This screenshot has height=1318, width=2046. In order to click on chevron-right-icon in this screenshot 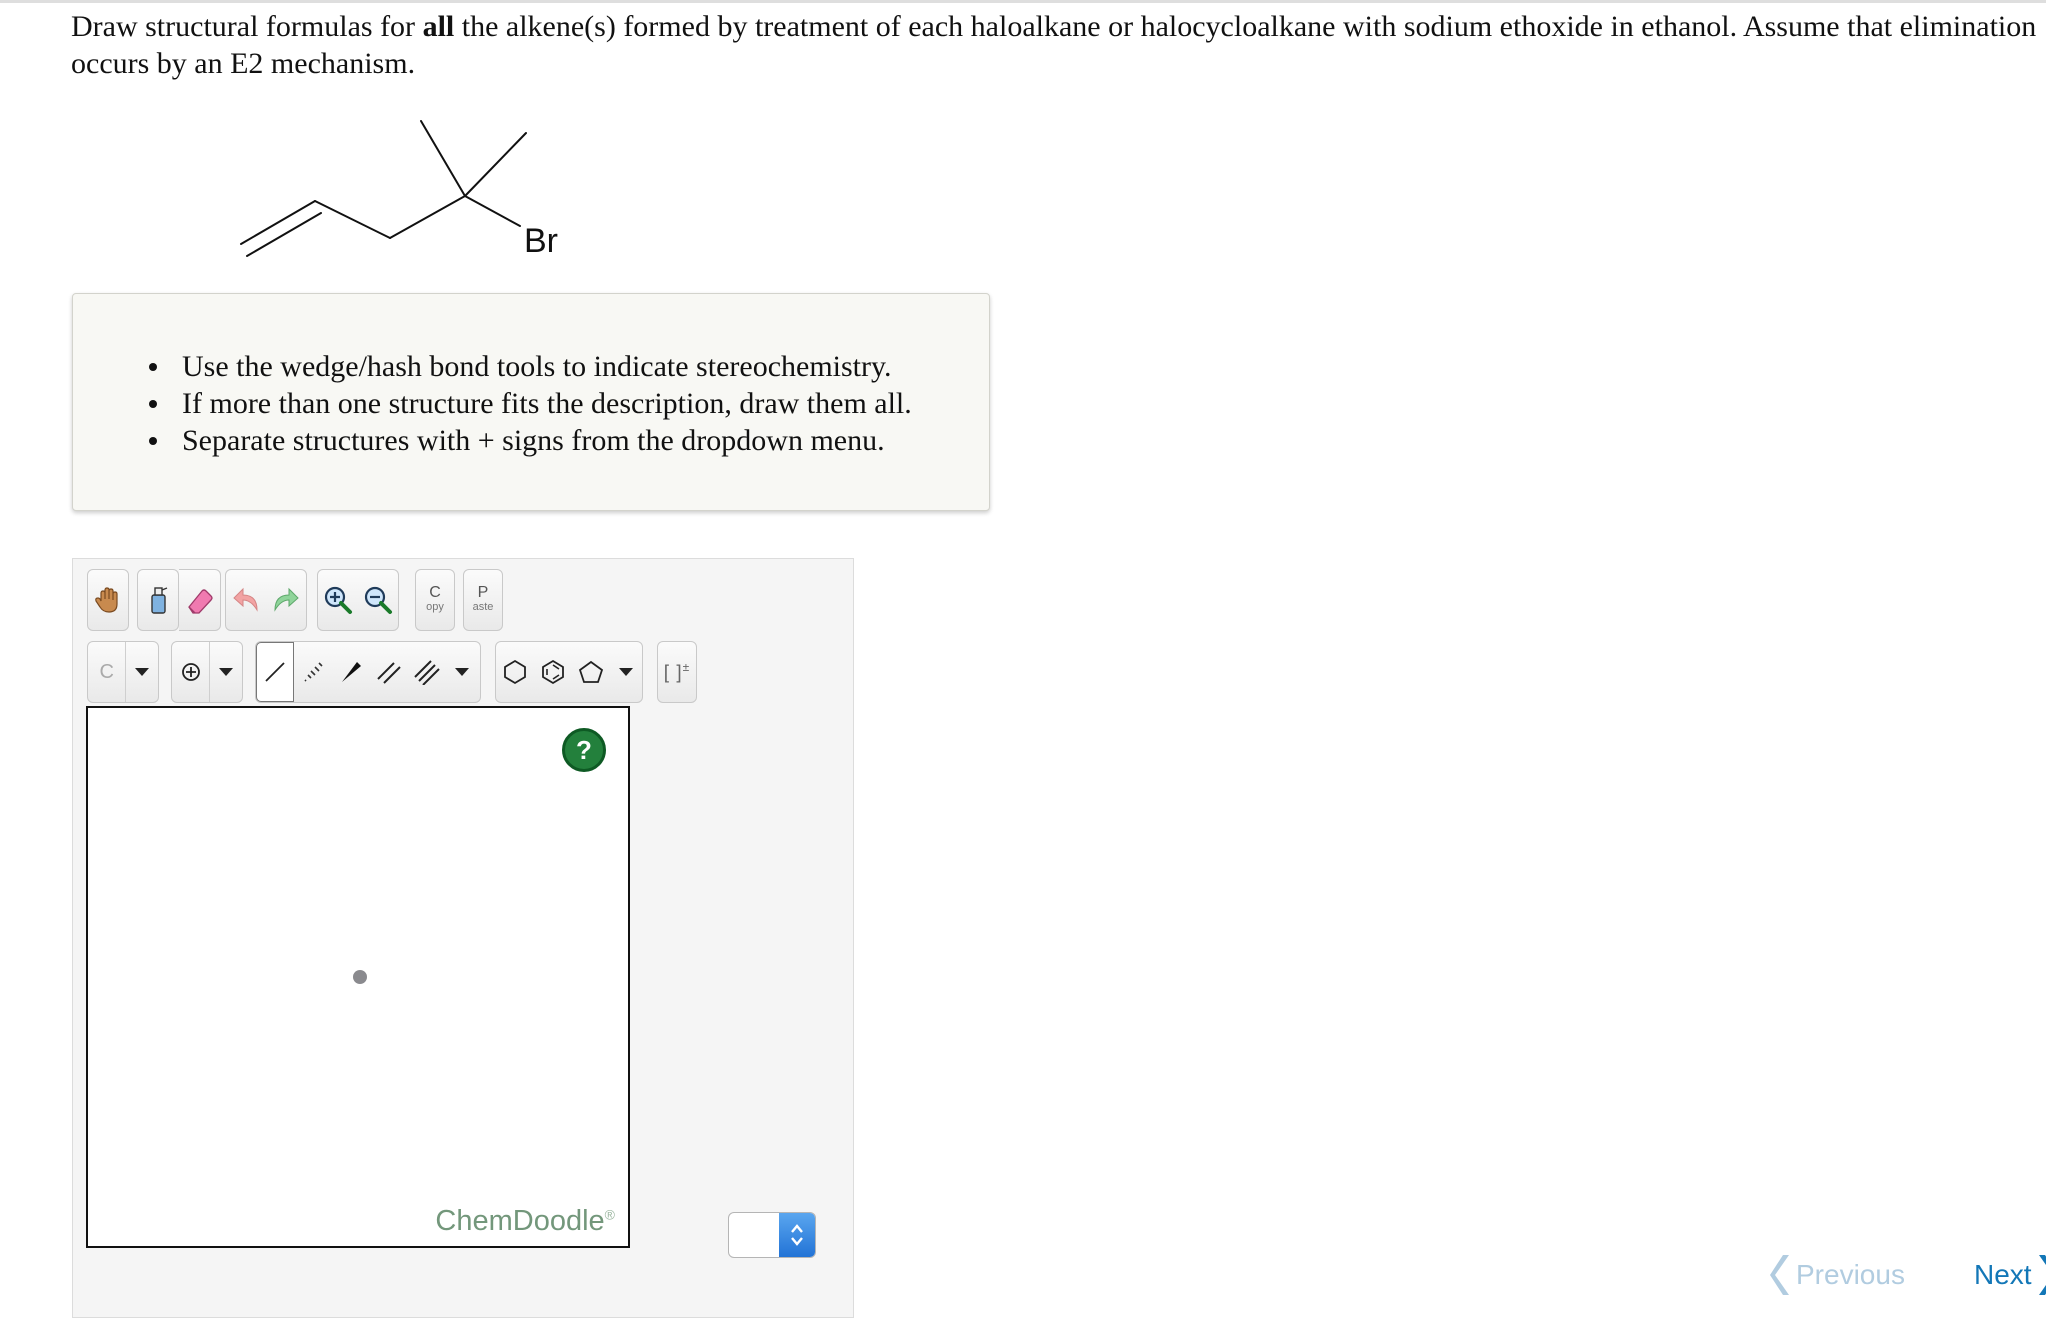, I will do `click(2042, 1275)`.